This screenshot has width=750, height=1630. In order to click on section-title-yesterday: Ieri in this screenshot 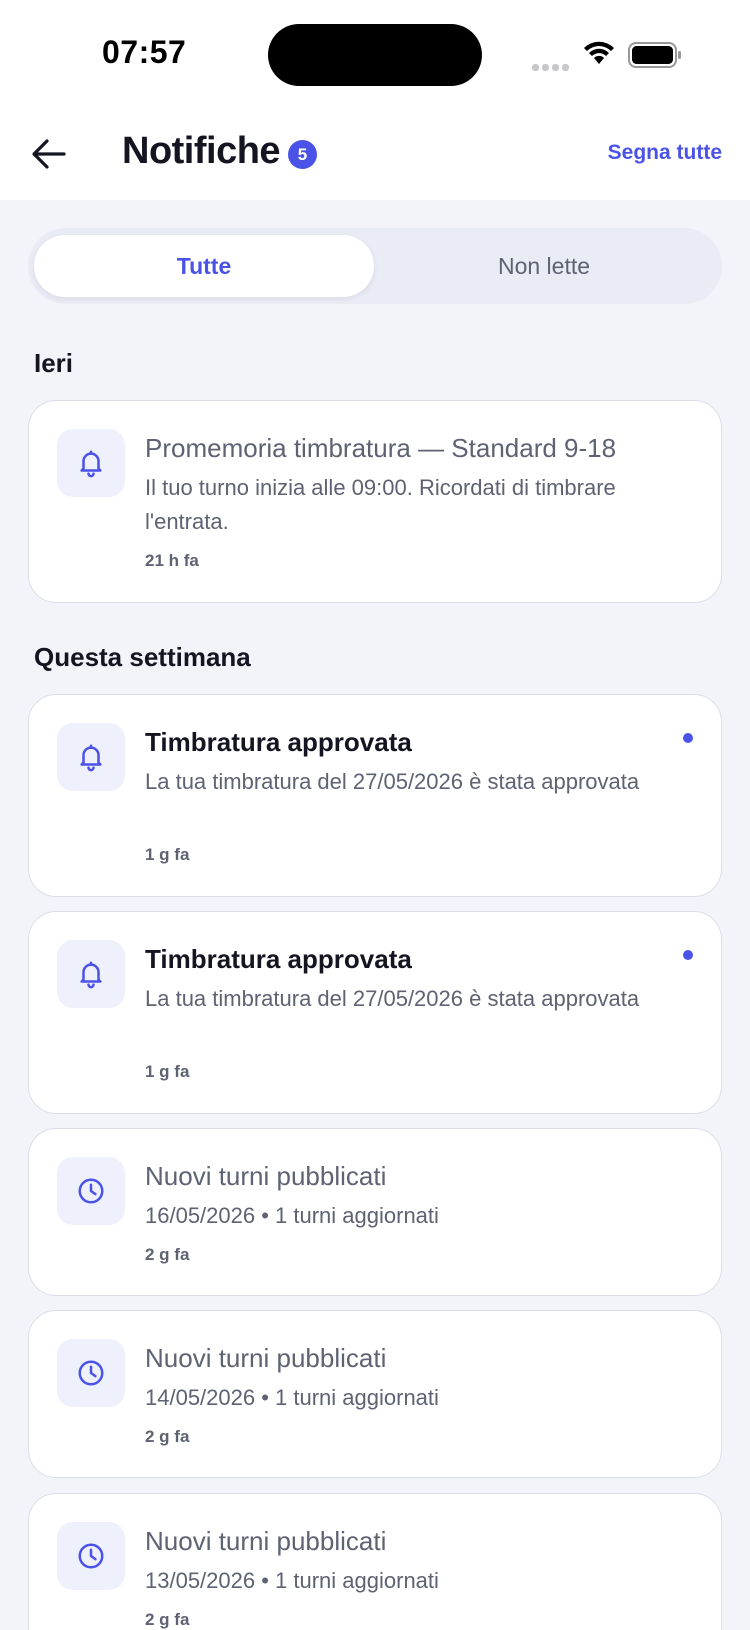, I will do `click(54, 363)`.